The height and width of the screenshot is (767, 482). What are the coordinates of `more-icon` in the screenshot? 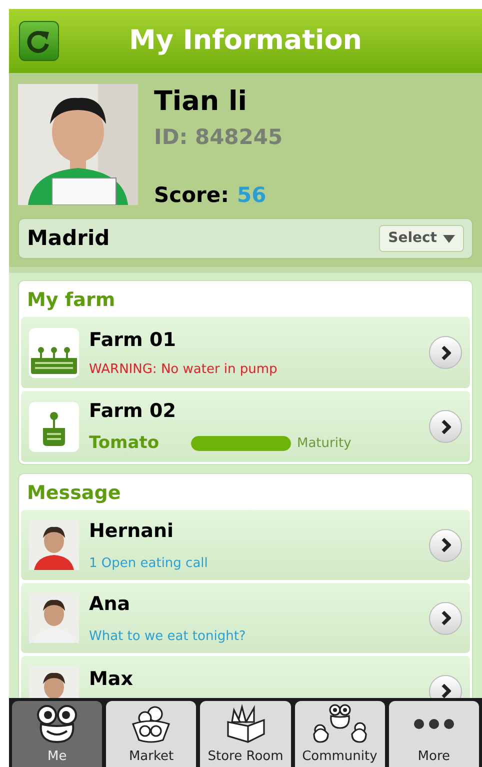 It's located at (434, 724).